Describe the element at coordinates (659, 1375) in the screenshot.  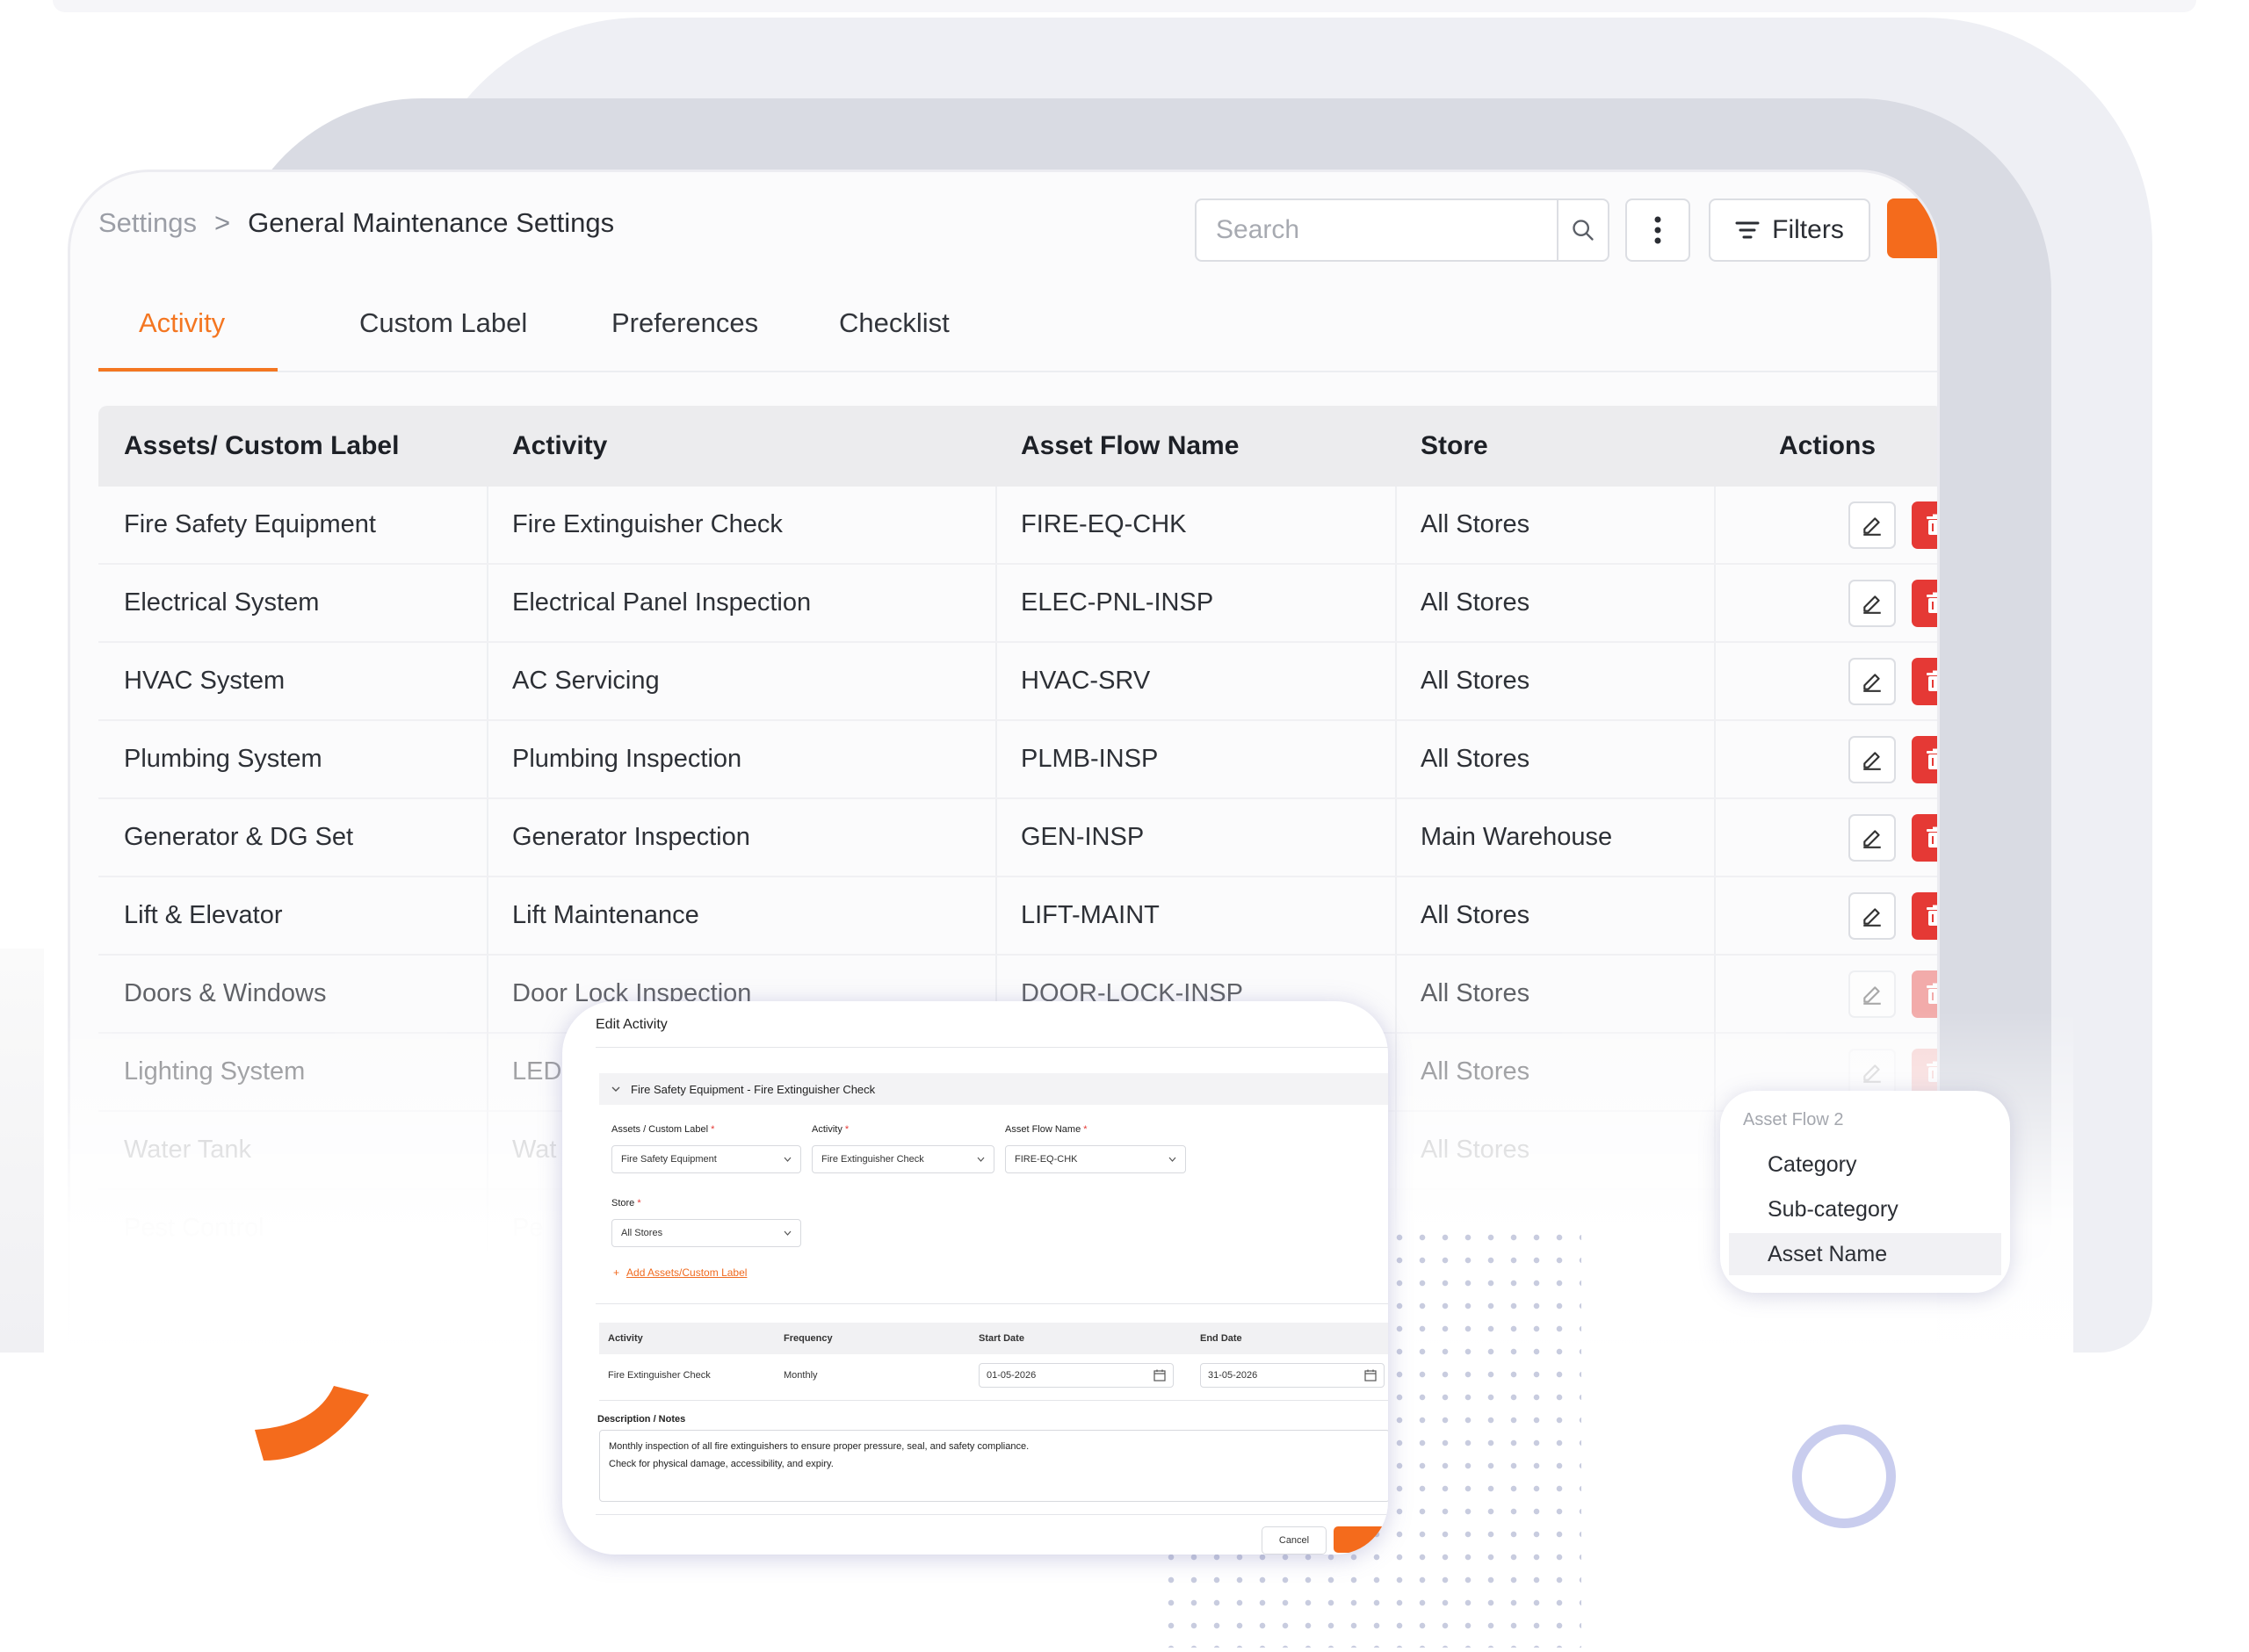
I see `schedule-activity: Fire Extinguisher Check` at that location.